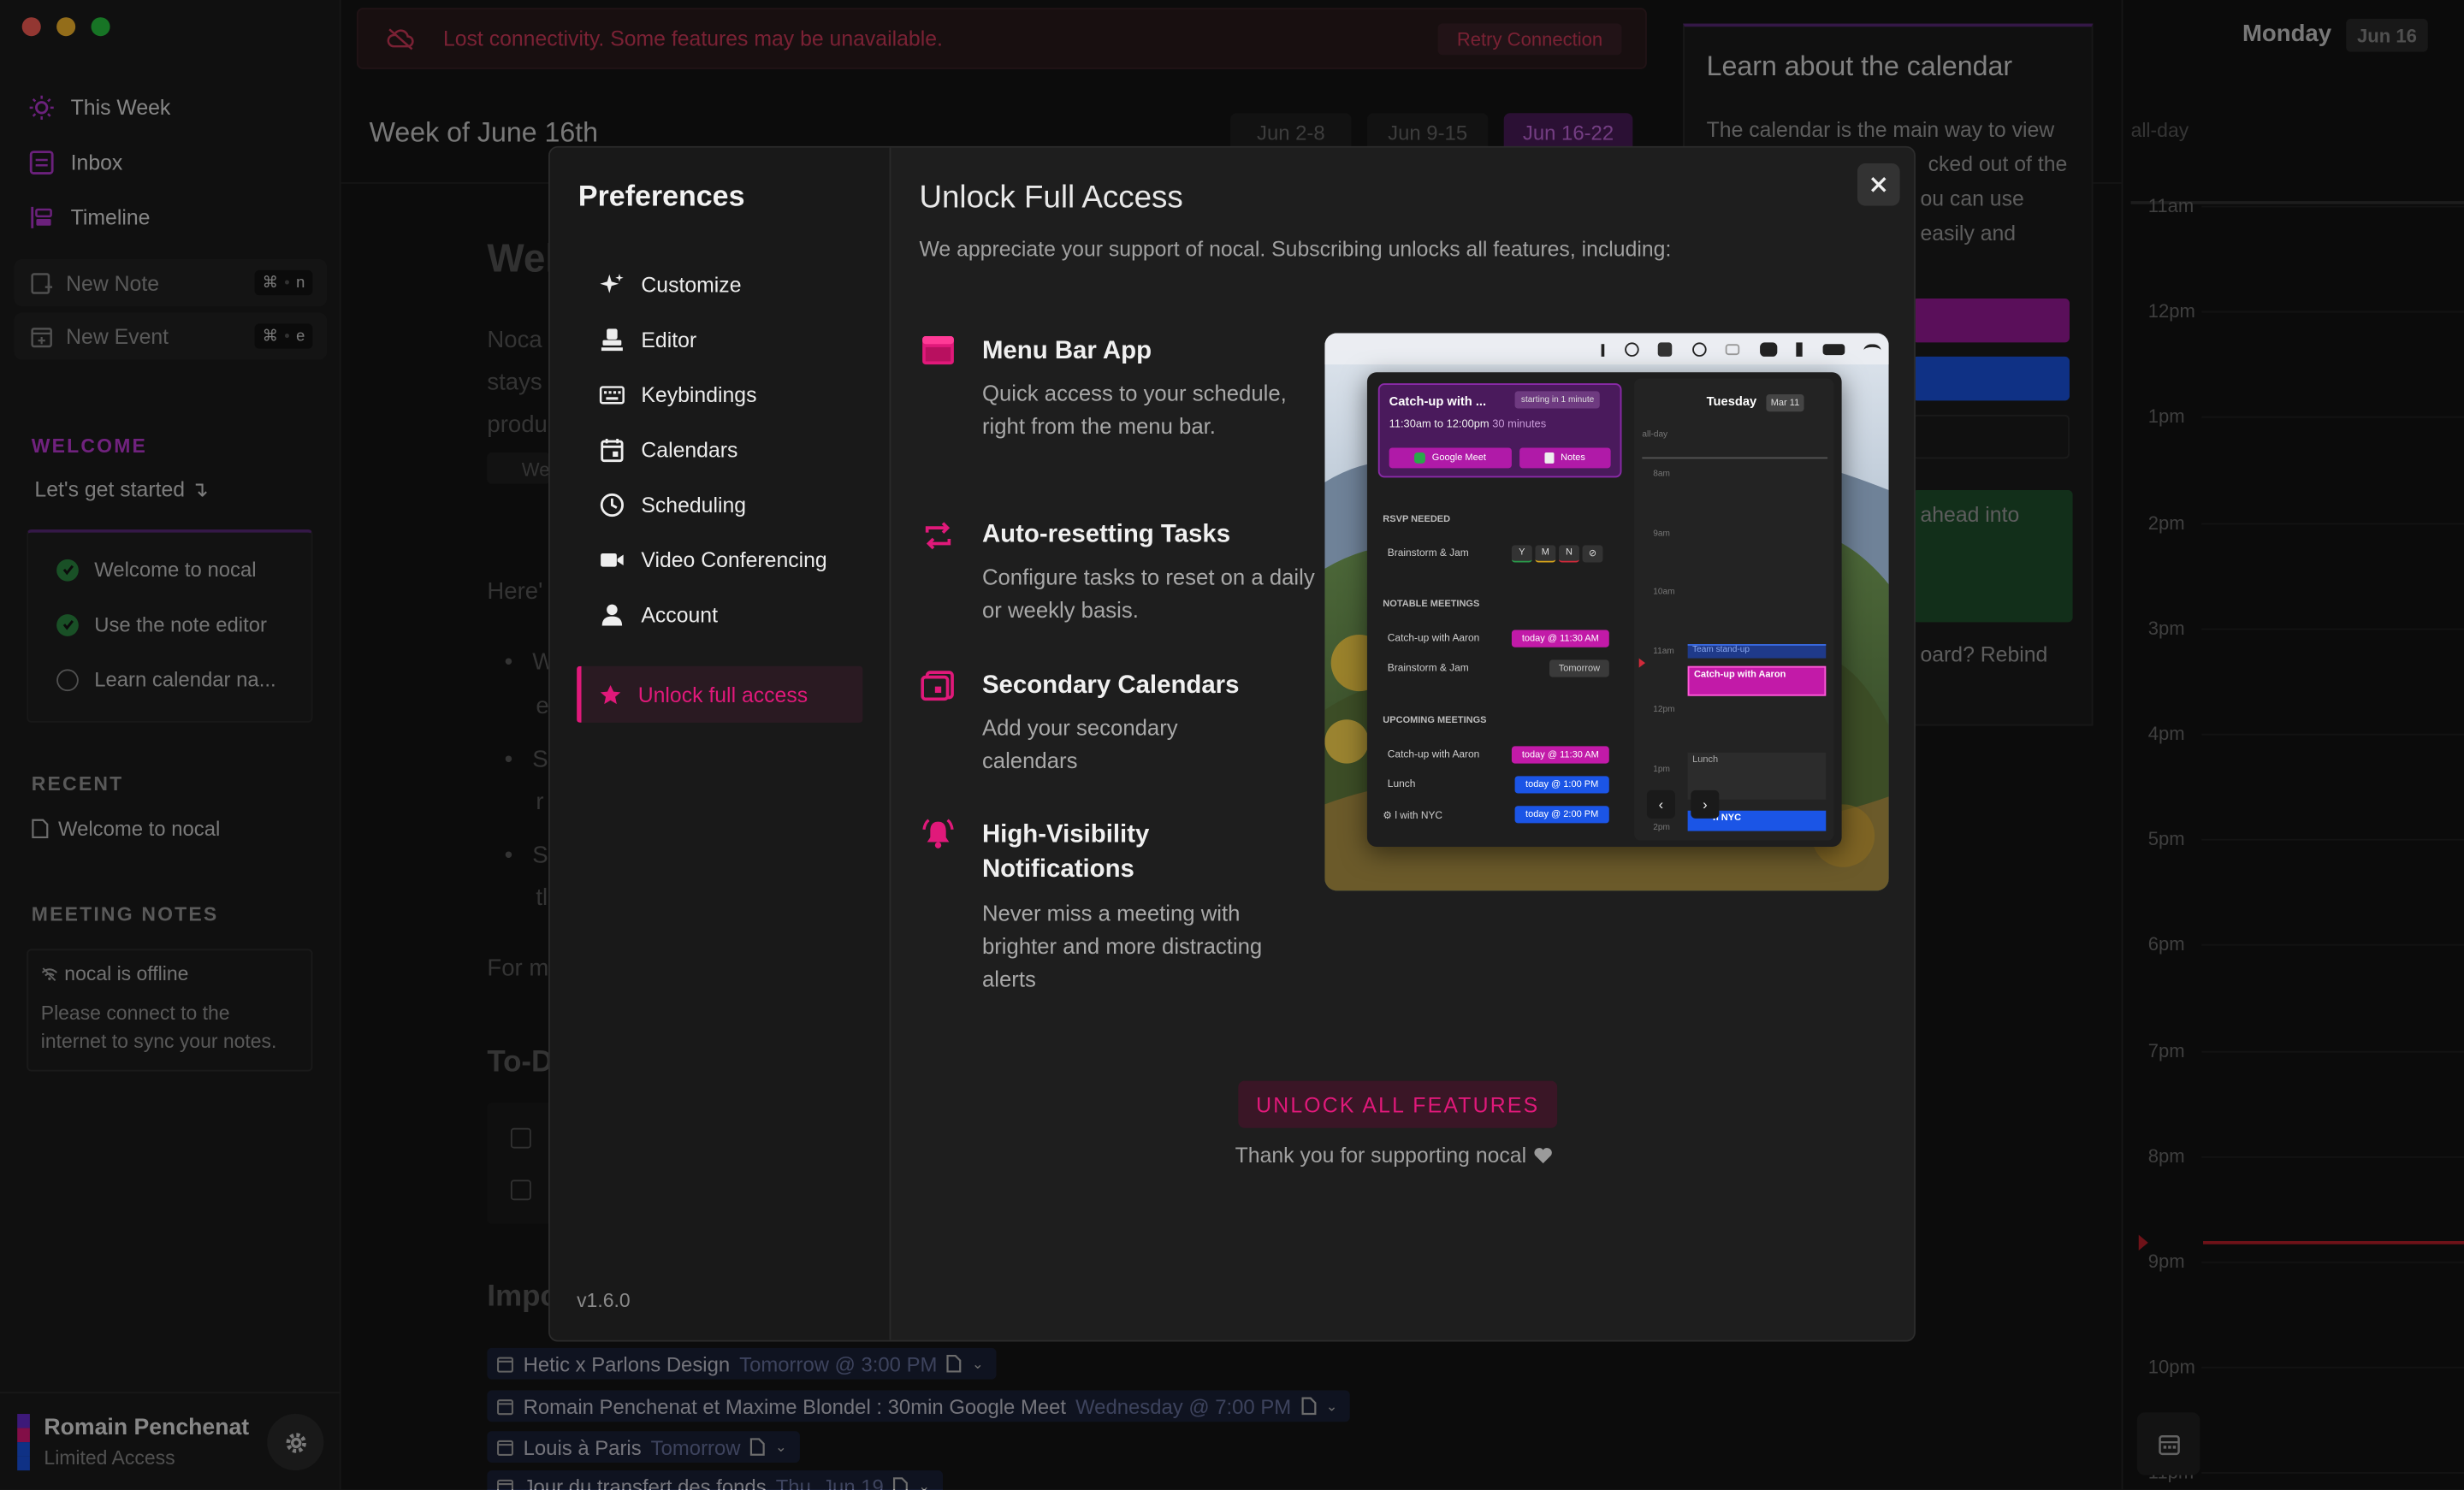 Image resolution: width=2464 pixels, height=1490 pixels. Describe the element at coordinates (1660, 804) in the screenshot. I see `preview-prev-day-button: ‹` at that location.